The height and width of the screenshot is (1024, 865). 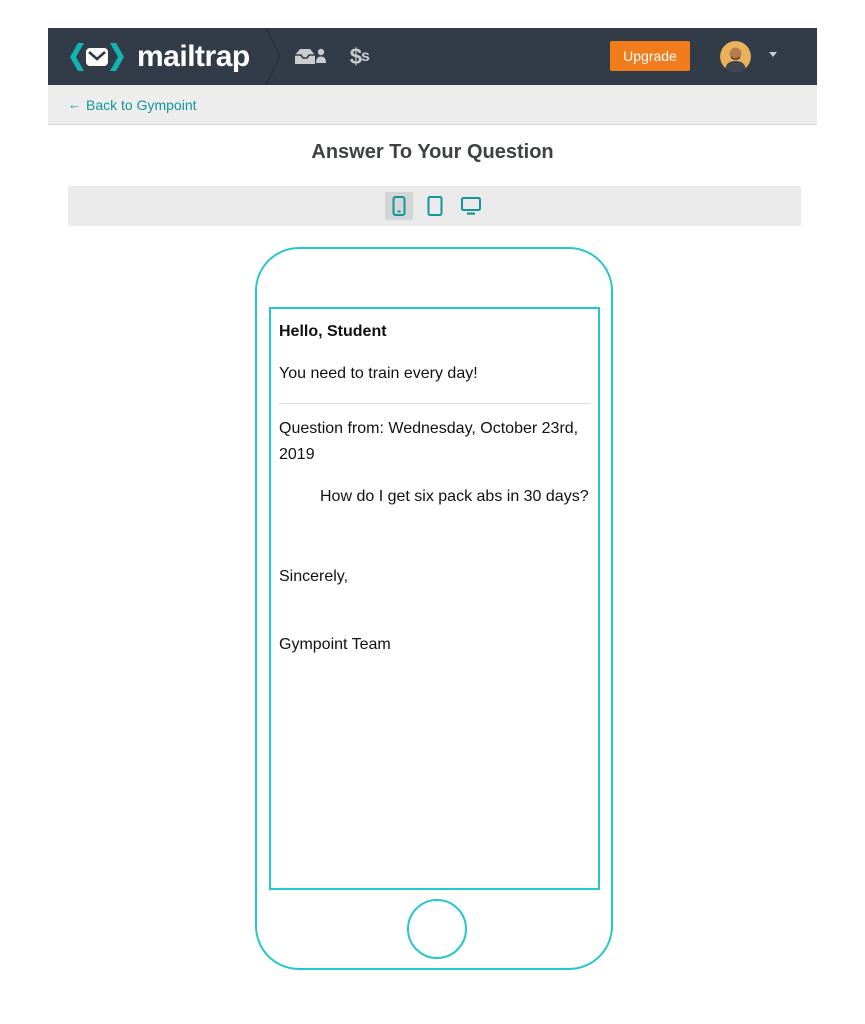 What do you see at coordinates (314, 576) in the screenshot?
I see `email-closing: Sincerely,` at bounding box center [314, 576].